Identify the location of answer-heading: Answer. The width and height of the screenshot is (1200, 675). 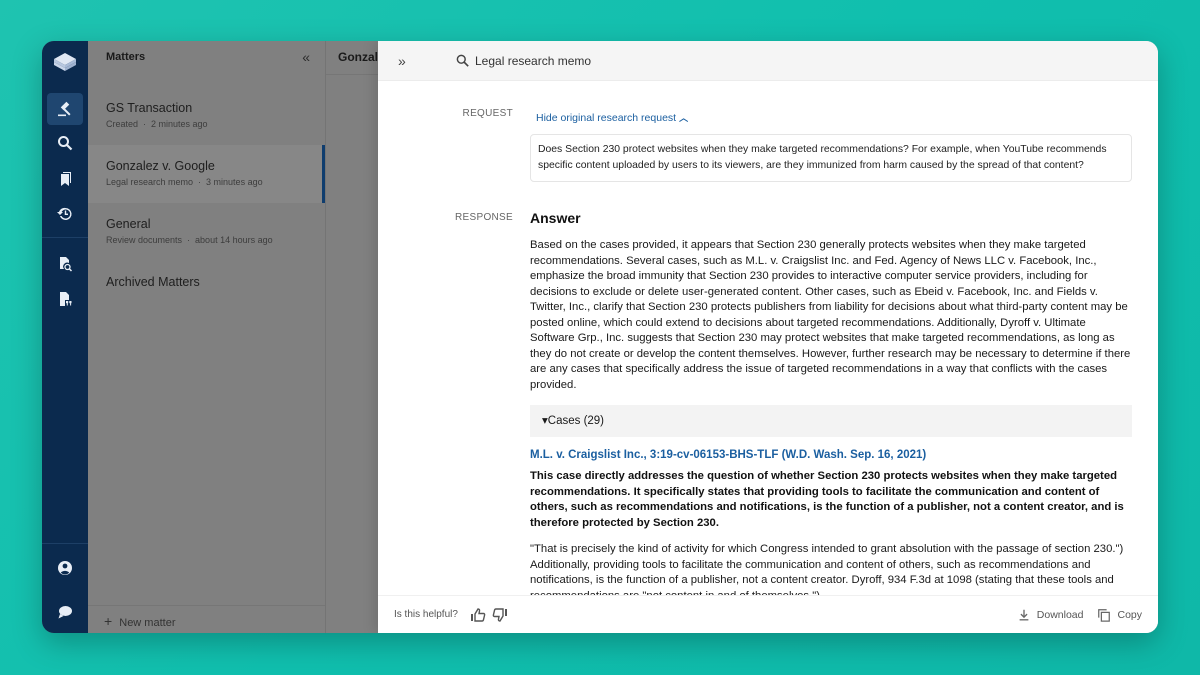
(555, 218).